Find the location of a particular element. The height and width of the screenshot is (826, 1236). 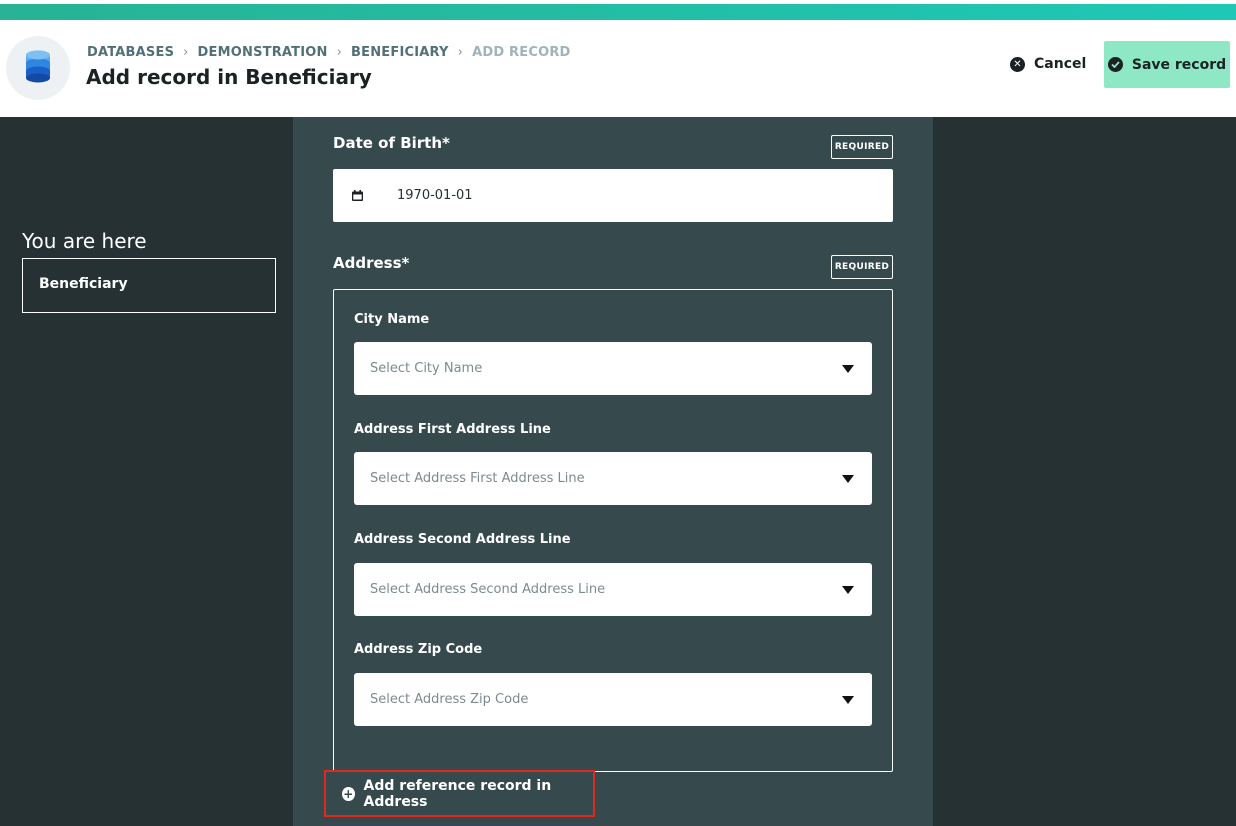

cancel-button: ✕ Cancel is located at coordinates (1048, 64).